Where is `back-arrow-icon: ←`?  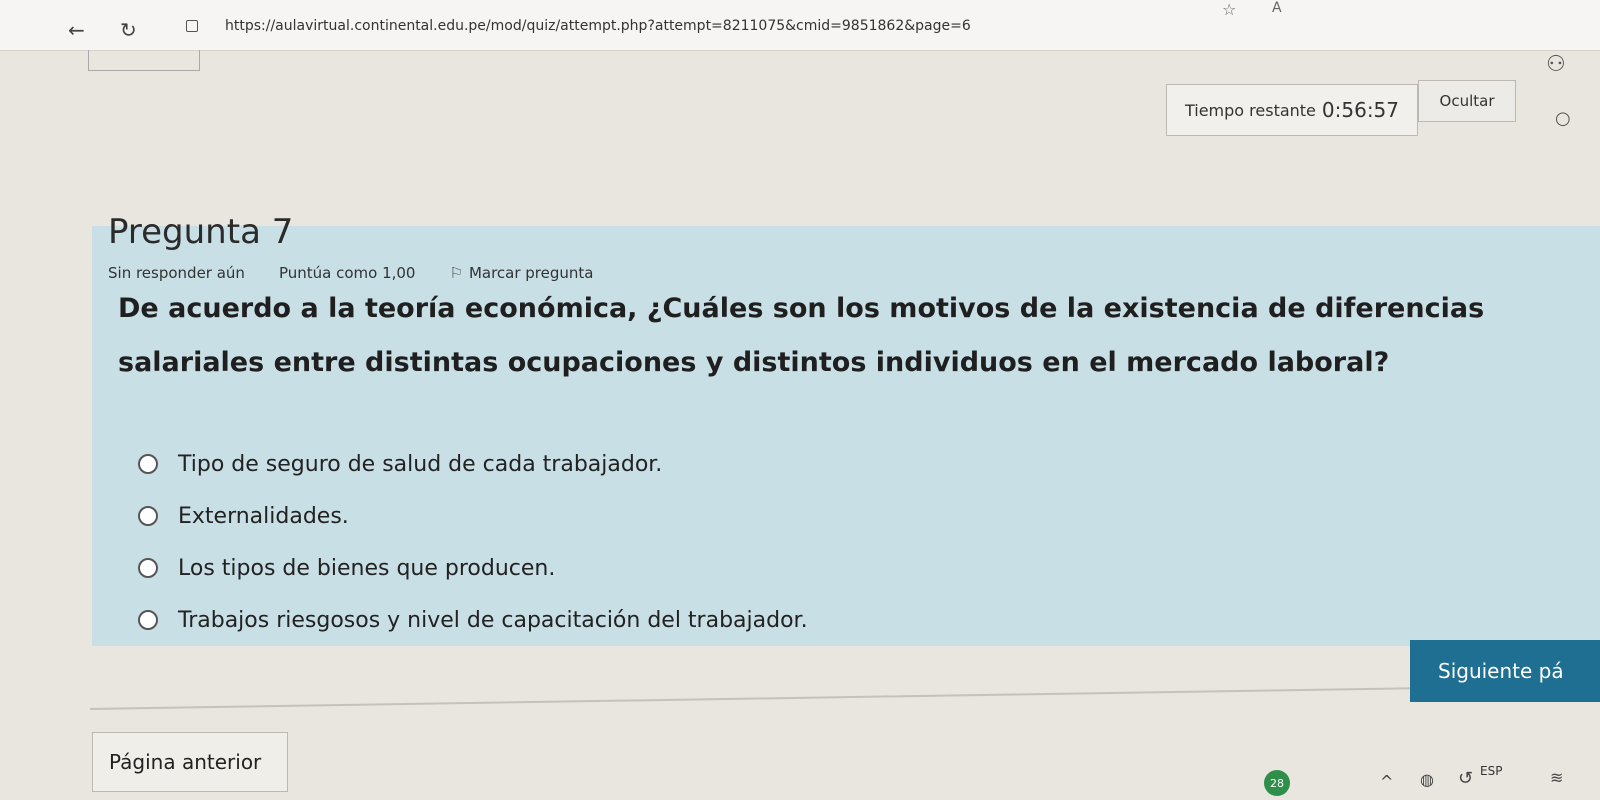
back-arrow-icon: ← is located at coordinates (76, 30).